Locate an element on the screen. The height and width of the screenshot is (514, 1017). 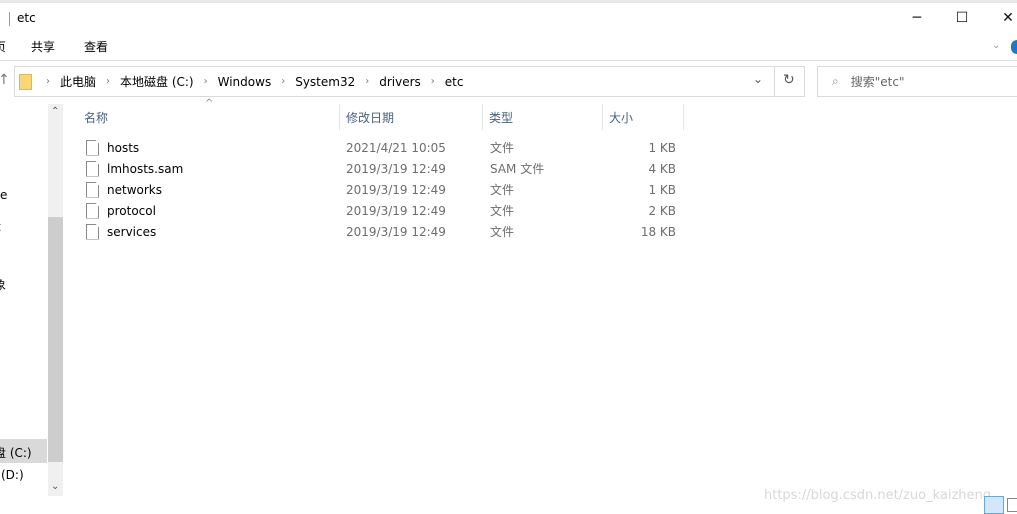
address-divider is located at coordinates (774, 81).